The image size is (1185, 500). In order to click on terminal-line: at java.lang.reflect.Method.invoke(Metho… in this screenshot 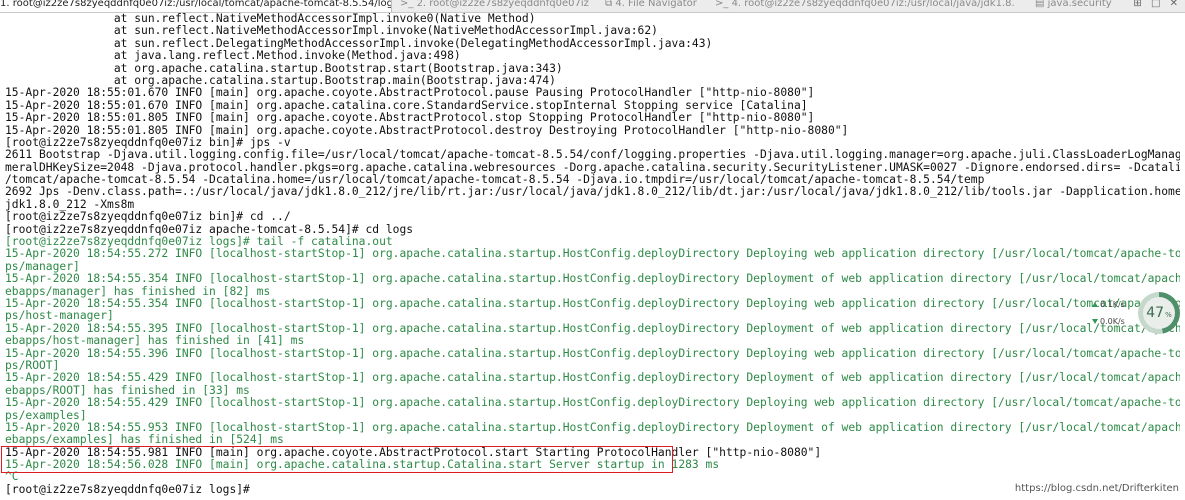, I will do `click(233, 56)`.